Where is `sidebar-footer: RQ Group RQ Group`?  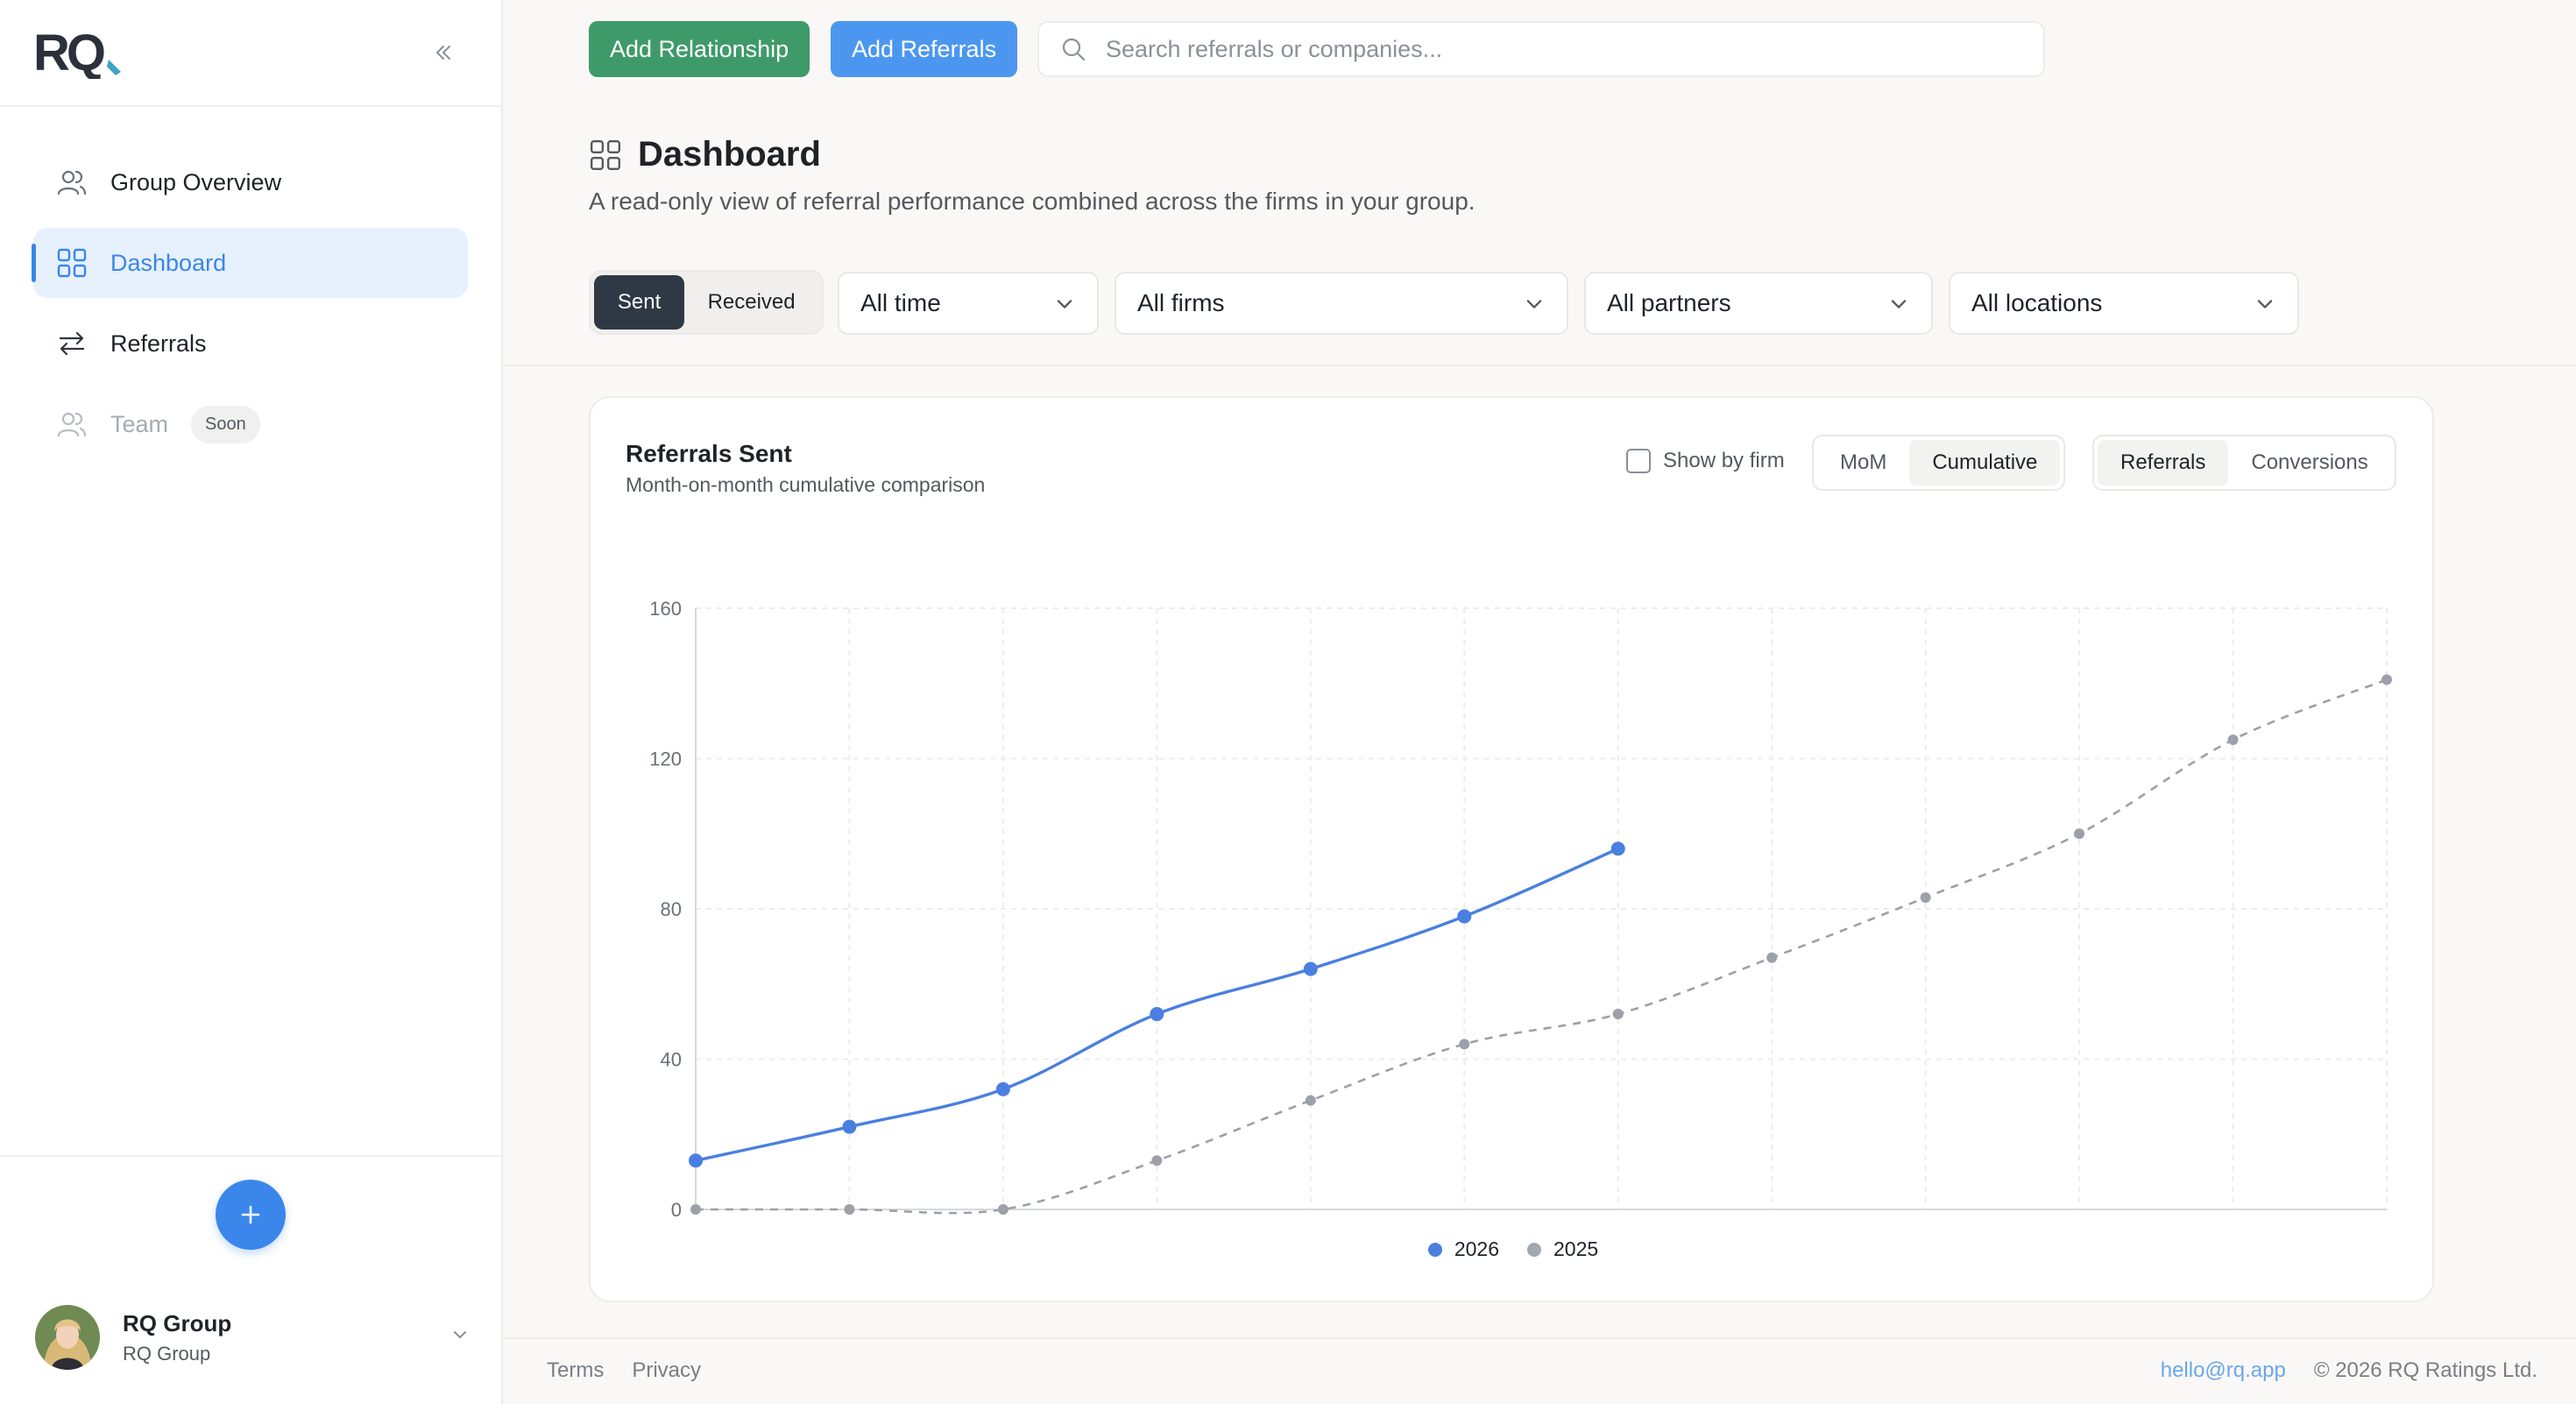 sidebar-footer: RQ Group RQ Group is located at coordinates (250, 1279).